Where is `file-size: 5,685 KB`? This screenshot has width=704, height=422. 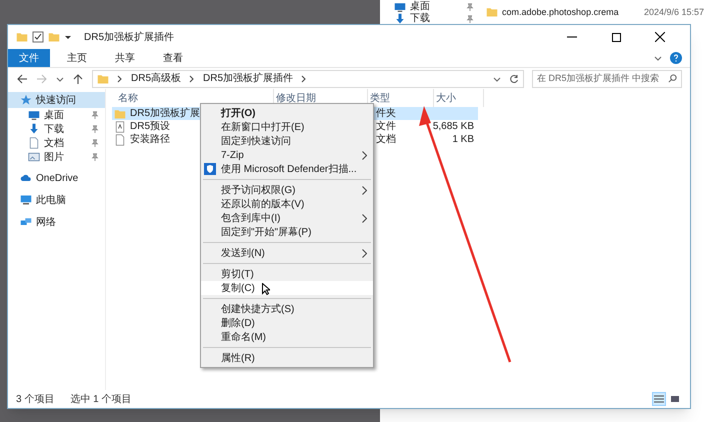 file-size: 5,685 KB is located at coordinates (453, 127).